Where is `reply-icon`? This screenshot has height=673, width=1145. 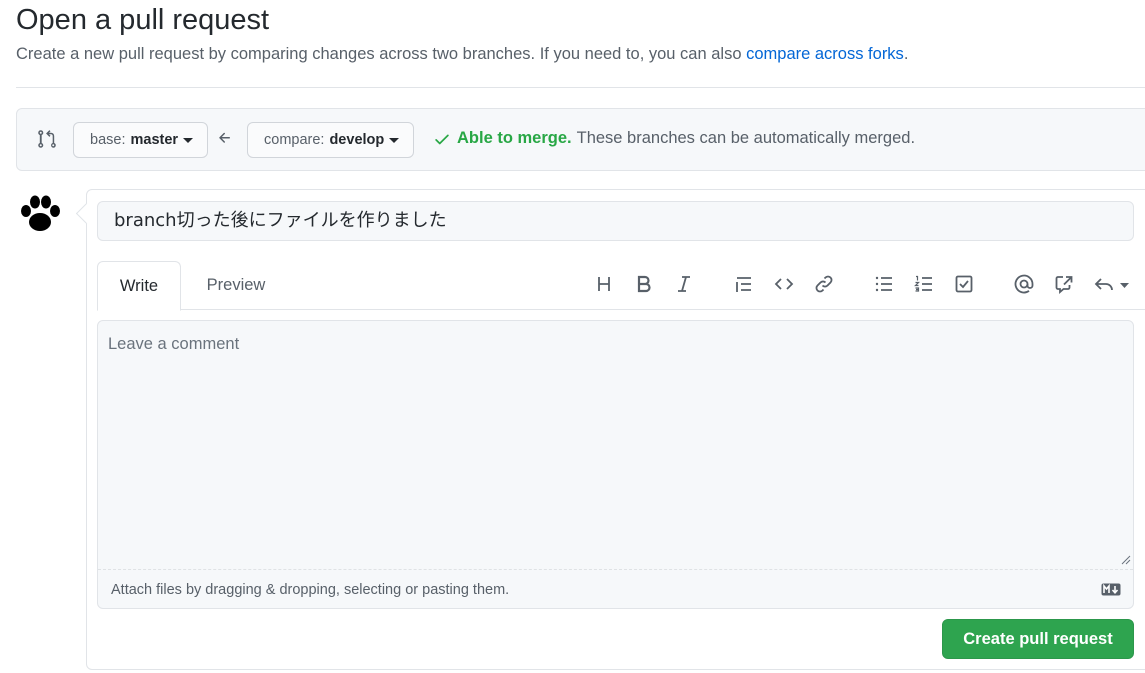
reply-icon is located at coordinates (1113, 284).